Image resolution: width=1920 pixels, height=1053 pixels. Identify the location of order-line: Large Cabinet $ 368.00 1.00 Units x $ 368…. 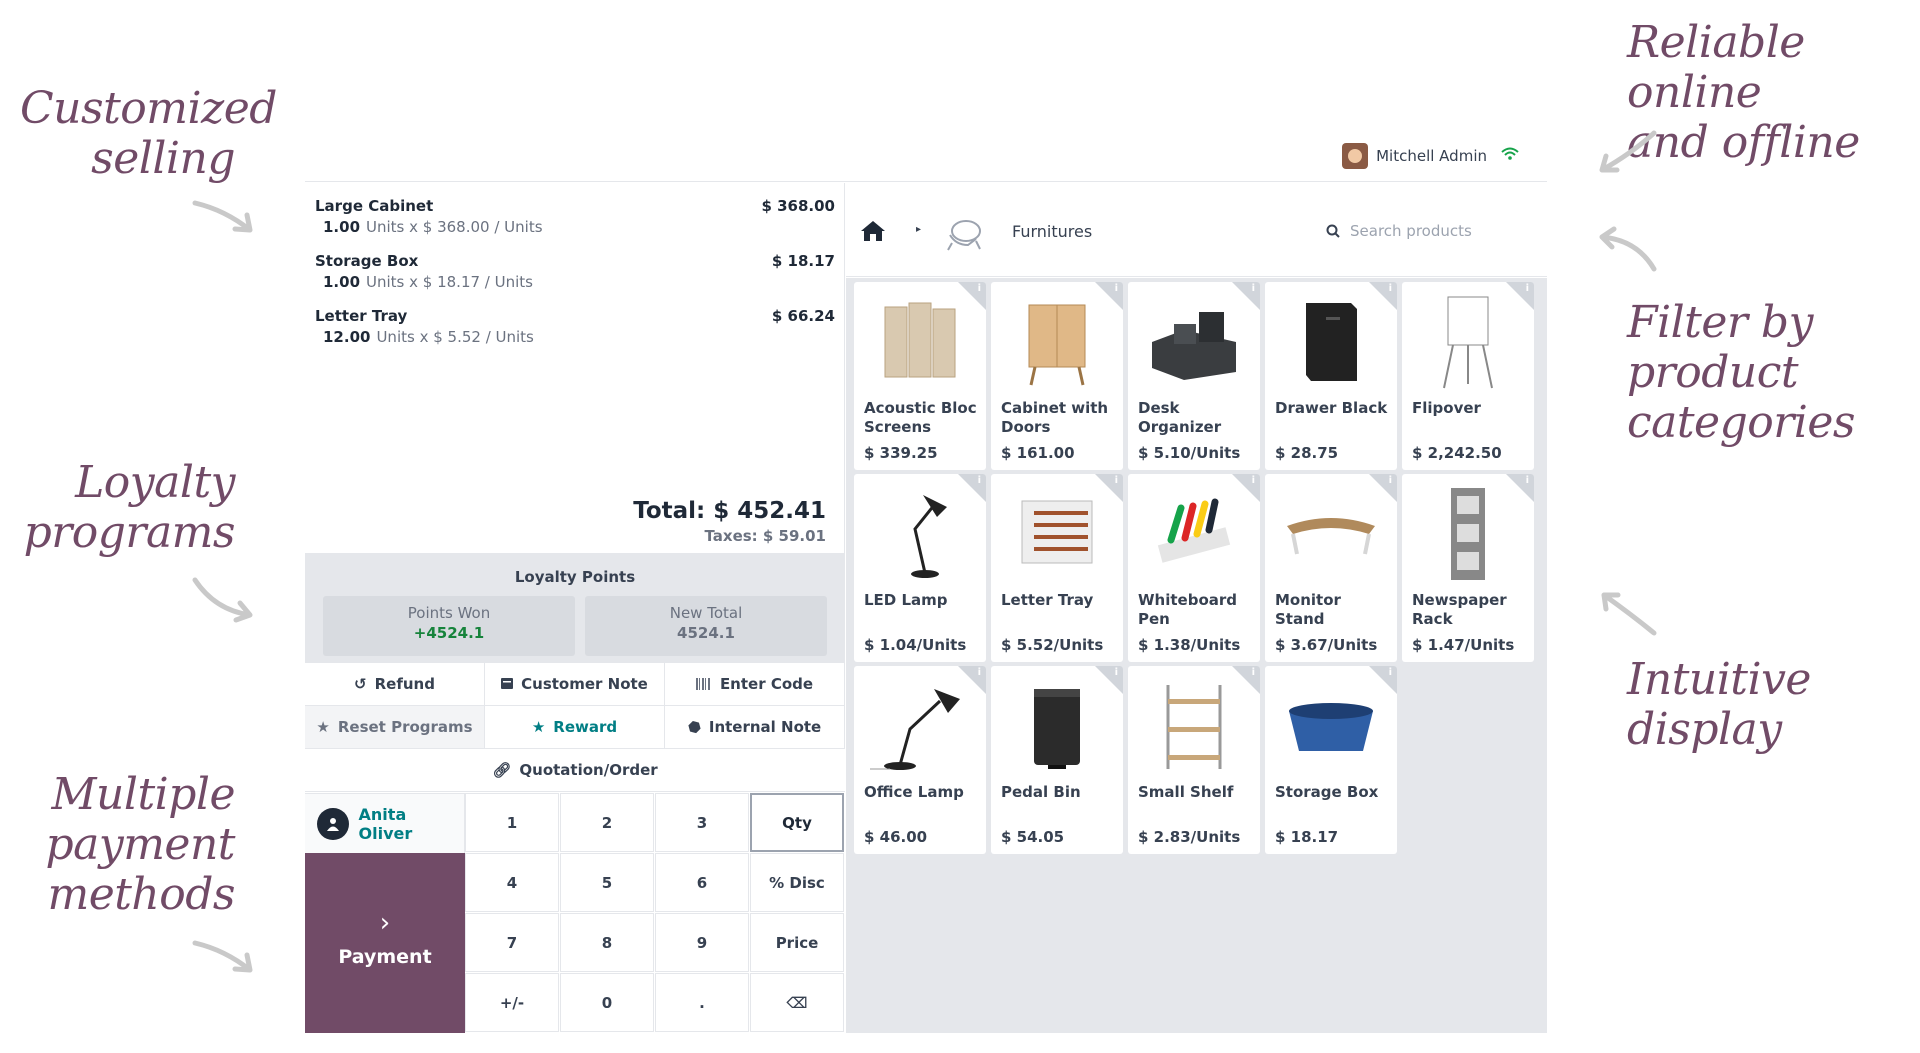
(575, 216).